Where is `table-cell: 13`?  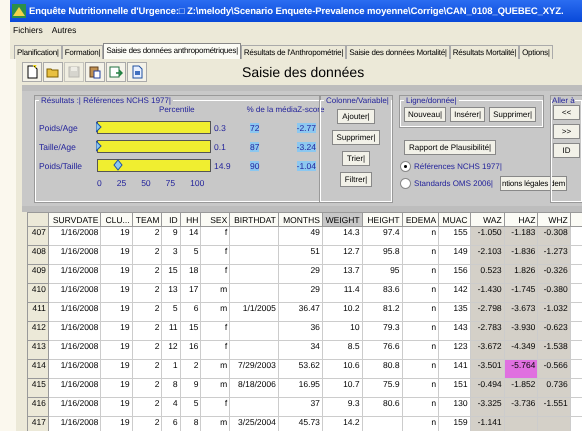
table-cell: 13 is located at coordinates (171, 293).